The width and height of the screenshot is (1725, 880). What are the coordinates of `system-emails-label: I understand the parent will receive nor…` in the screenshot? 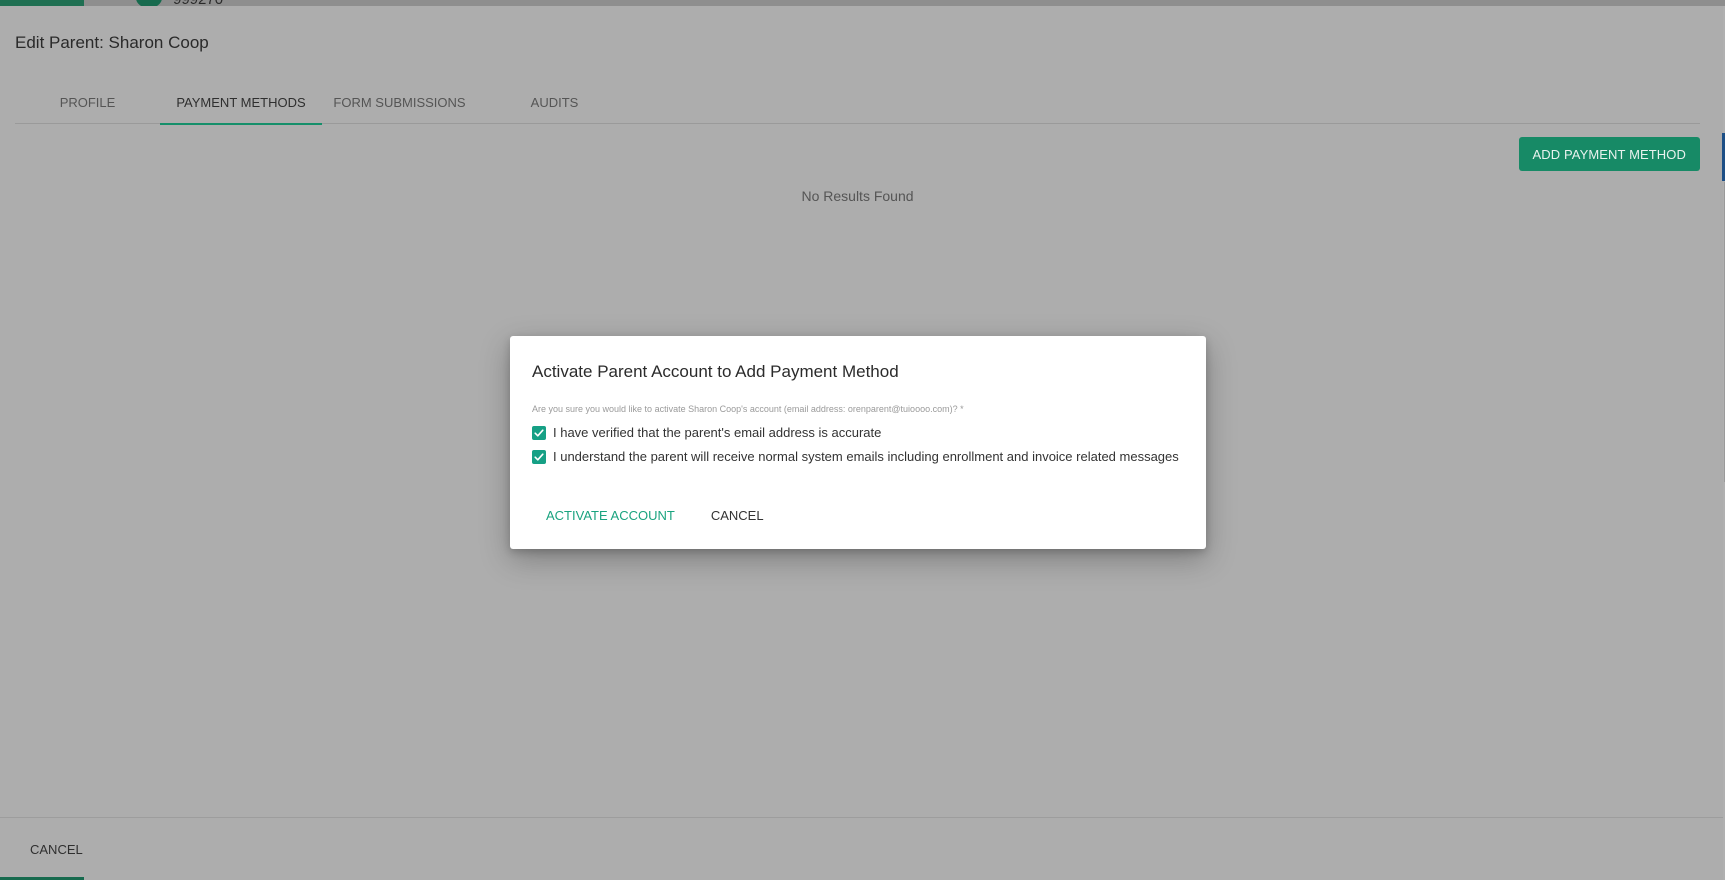 It's located at (866, 456).